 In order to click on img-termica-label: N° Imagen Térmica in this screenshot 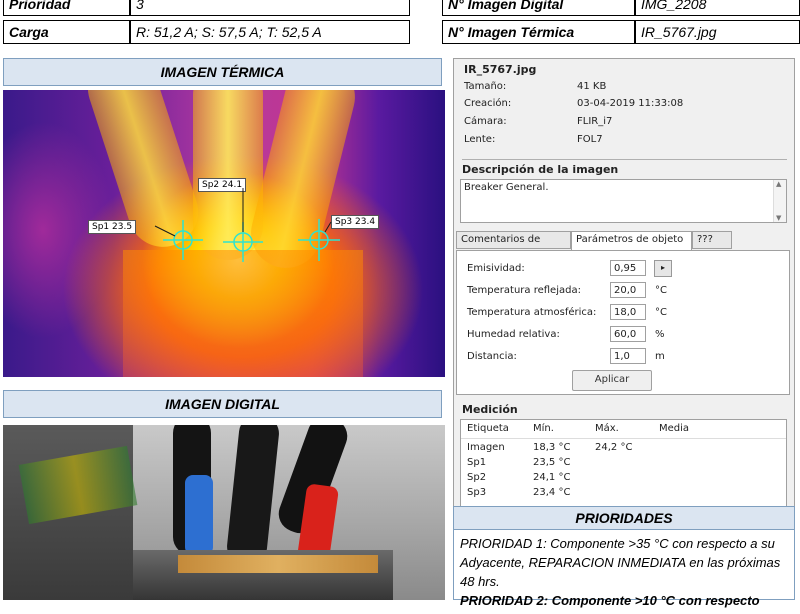, I will do `click(538, 32)`.